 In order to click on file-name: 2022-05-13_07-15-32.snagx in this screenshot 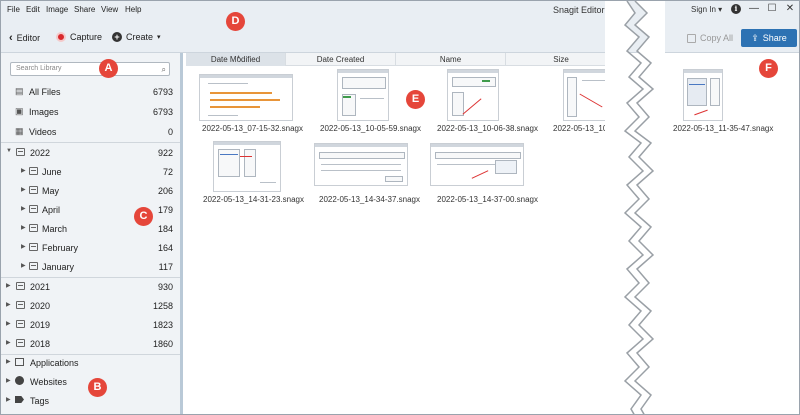, I will do `click(252, 128)`.